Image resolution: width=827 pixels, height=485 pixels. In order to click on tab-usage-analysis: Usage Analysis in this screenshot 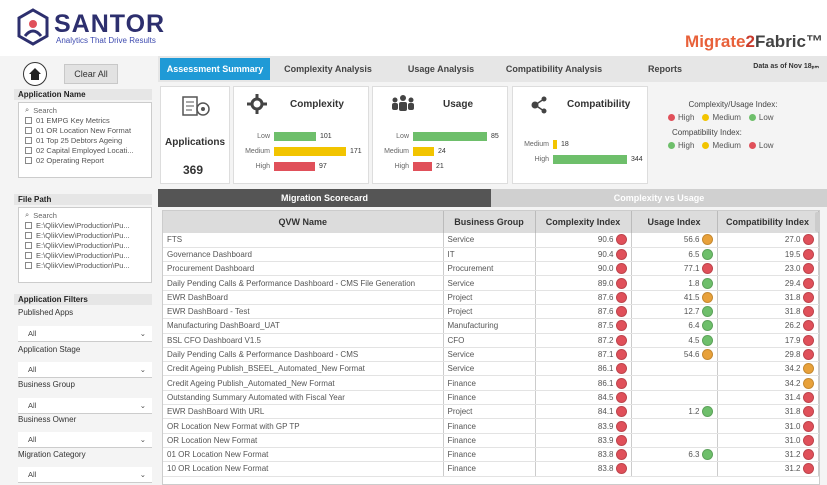, I will do `click(441, 69)`.